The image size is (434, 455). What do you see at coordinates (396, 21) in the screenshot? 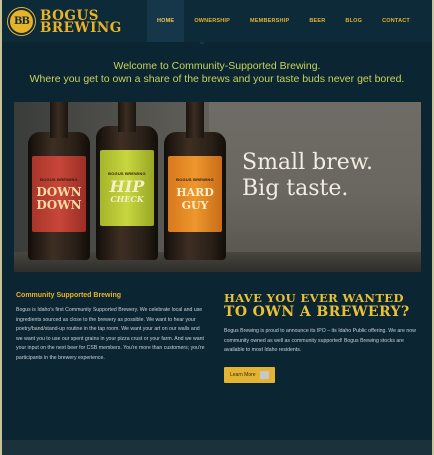
I see `nav-item-contact: CONTACT` at bounding box center [396, 21].